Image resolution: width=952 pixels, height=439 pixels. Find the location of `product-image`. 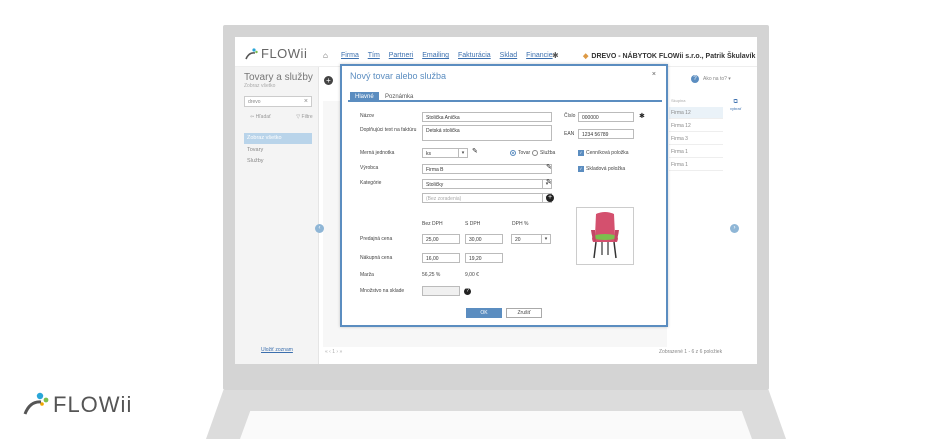

product-image is located at coordinates (605, 236).